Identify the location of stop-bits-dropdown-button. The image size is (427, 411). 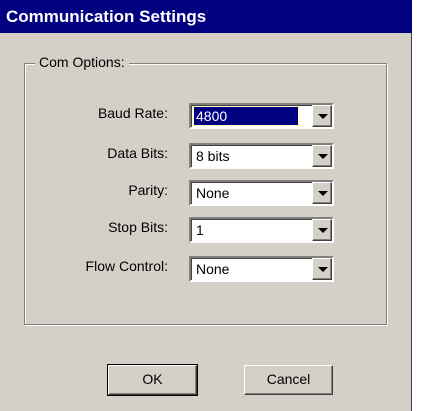
(322, 230).